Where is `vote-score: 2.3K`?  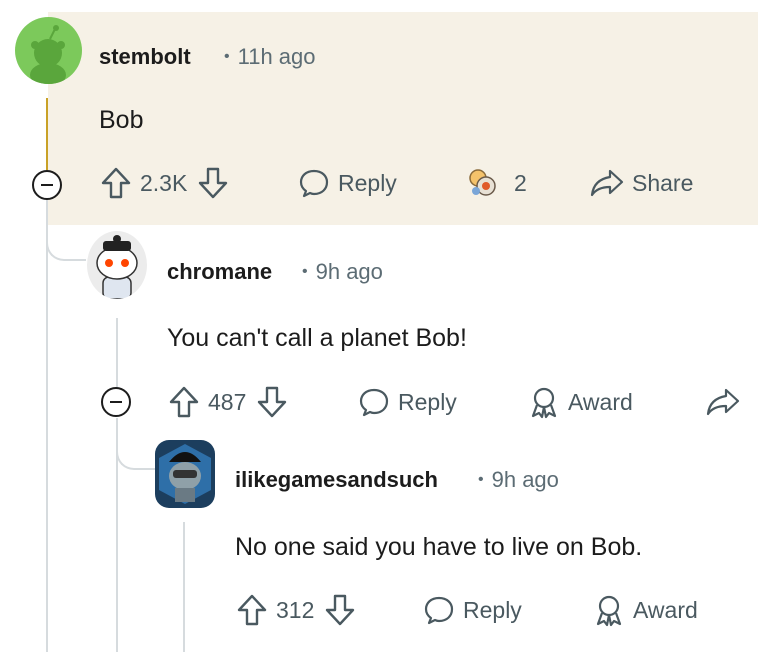 vote-score: 2.3K is located at coordinates (164, 182).